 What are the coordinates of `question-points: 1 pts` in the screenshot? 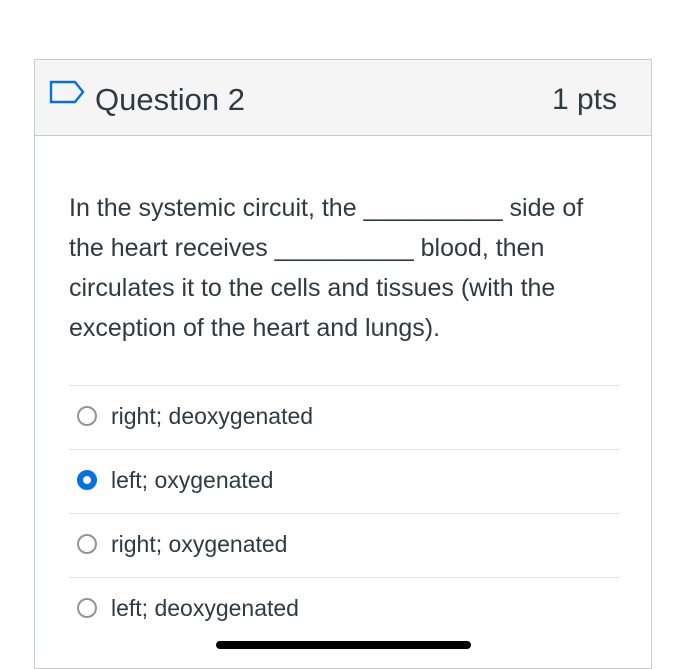 It's located at (584, 99).